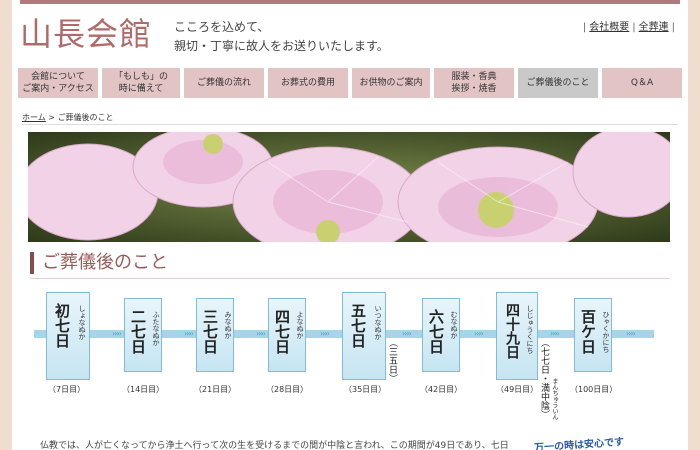 The width and height of the screenshot is (700, 450). What do you see at coordinates (222, 27) in the screenshot?
I see `tagline-line-1: こころを込めて、` at bounding box center [222, 27].